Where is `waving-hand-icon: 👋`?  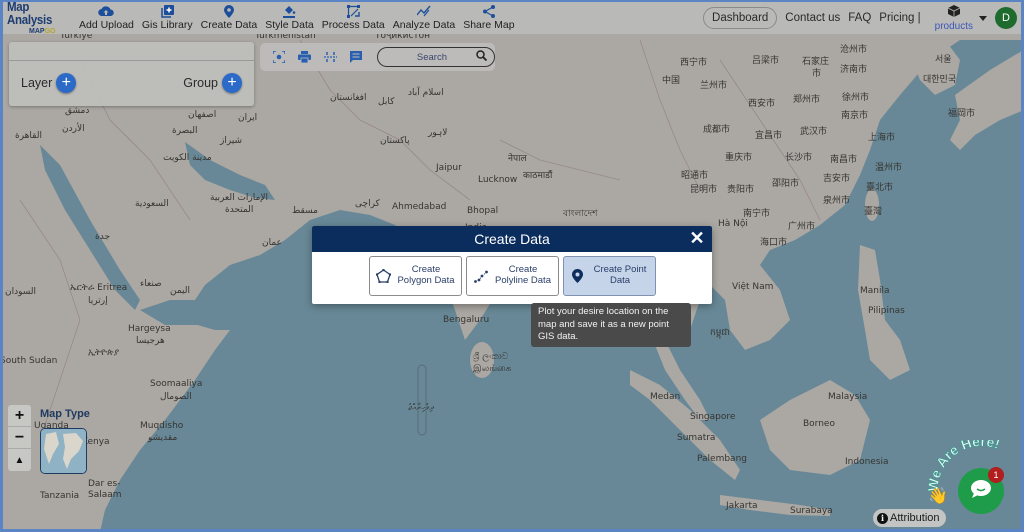
waving-hand-icon: 👋 is located at coordinates (938, 496).